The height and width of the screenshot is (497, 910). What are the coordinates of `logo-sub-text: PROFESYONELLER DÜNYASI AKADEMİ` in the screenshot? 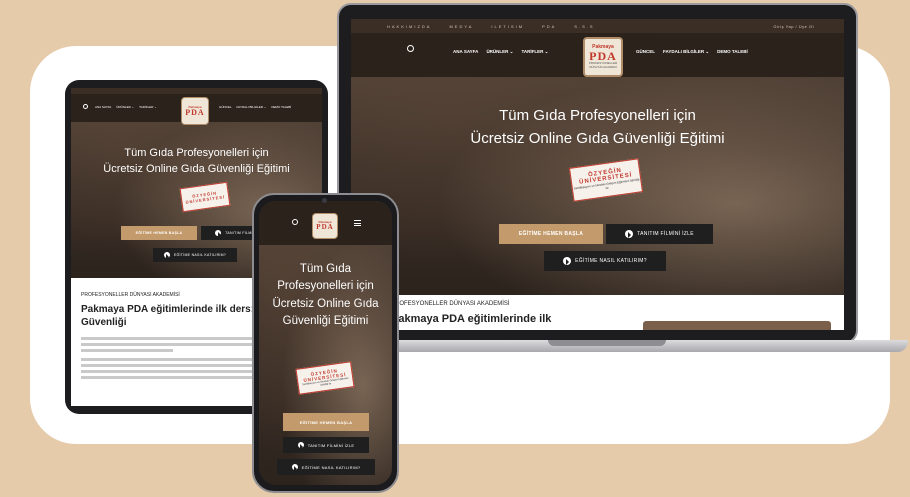 It's located at (603, 65).